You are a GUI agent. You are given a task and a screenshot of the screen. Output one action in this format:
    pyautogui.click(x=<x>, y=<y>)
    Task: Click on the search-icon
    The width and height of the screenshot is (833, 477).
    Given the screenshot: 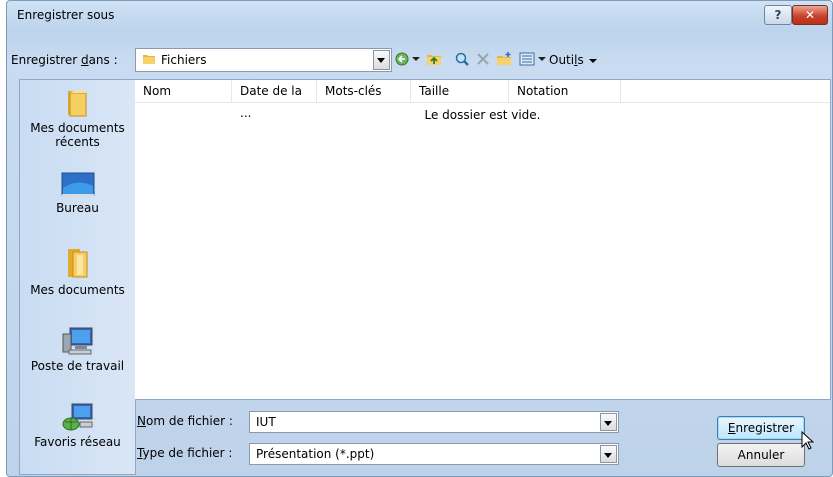 What is the action you would take?
    pyautogui.click(x=462, y=59)
    